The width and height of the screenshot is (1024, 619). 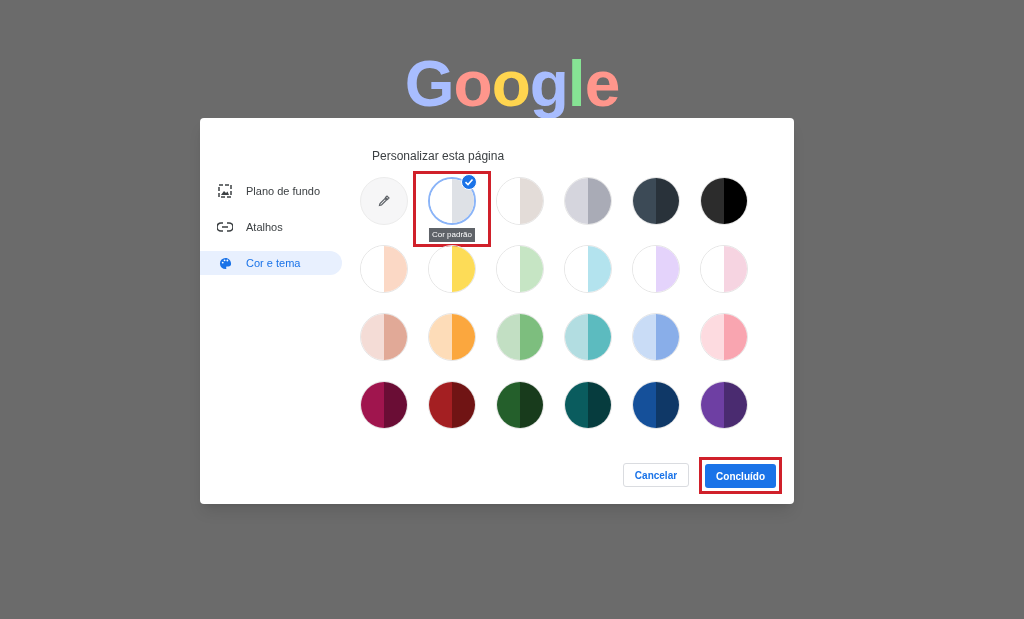 I want to click on dialog-title: Personalizar esta página, so click(x=439, y=155).